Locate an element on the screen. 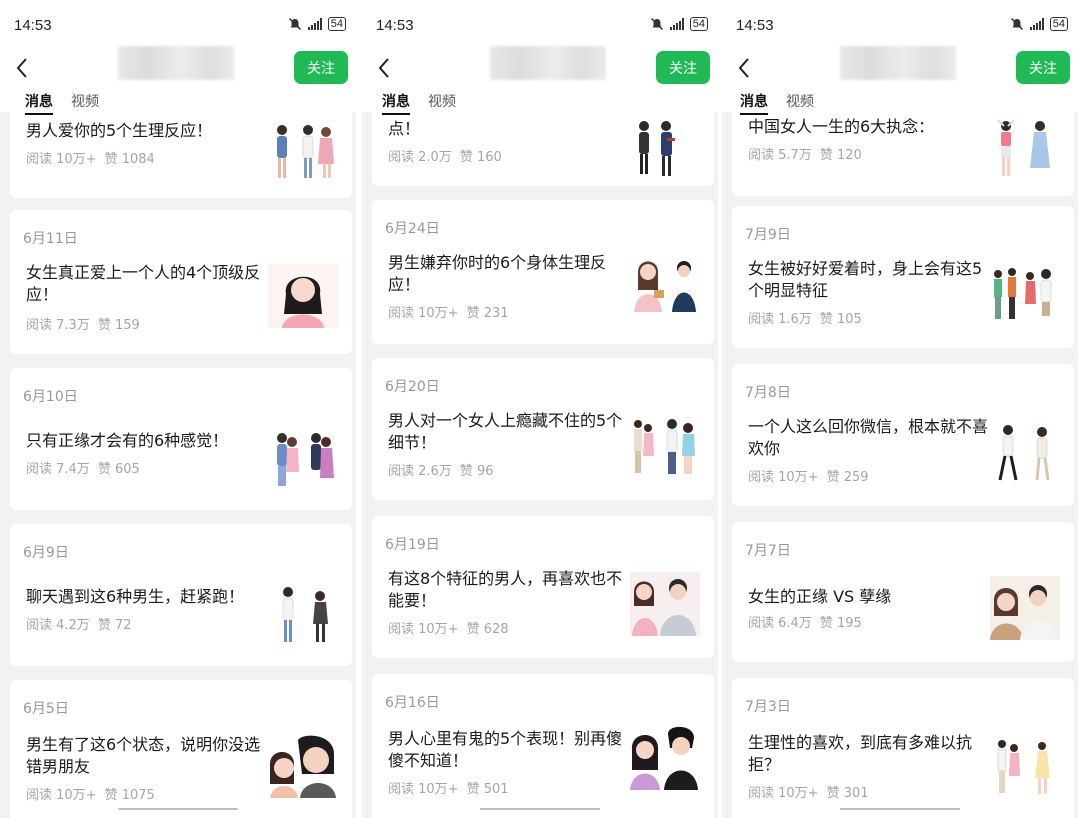 The width and height of the screenshot is (1080, 818). article-meta: 阅读 10万+ 赞 1084 is located at coordinates (94, 157).